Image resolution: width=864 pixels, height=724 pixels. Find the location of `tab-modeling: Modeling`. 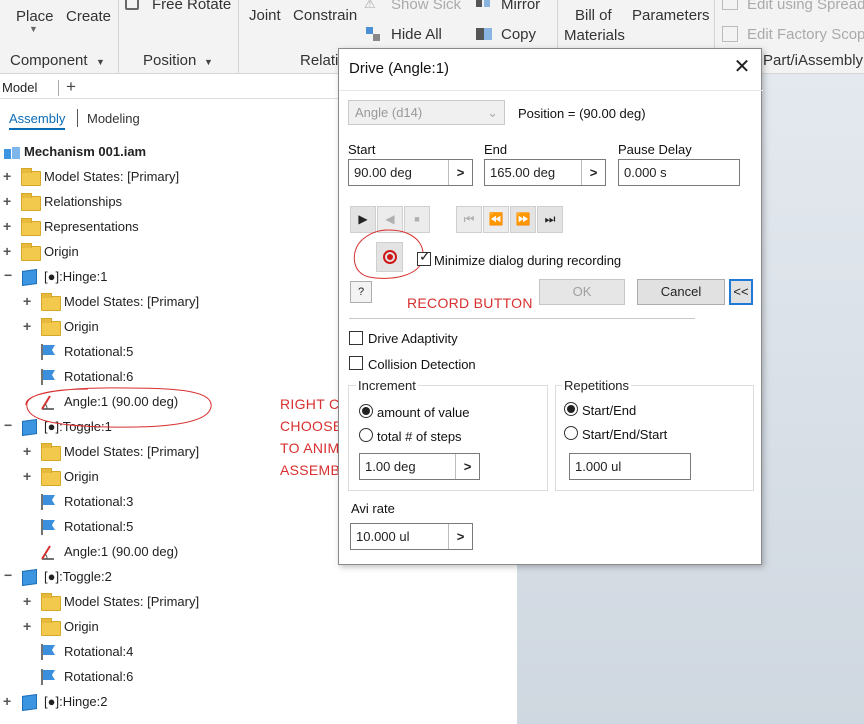

tab-modeling: Modeling is located at coordinates (113, 118).